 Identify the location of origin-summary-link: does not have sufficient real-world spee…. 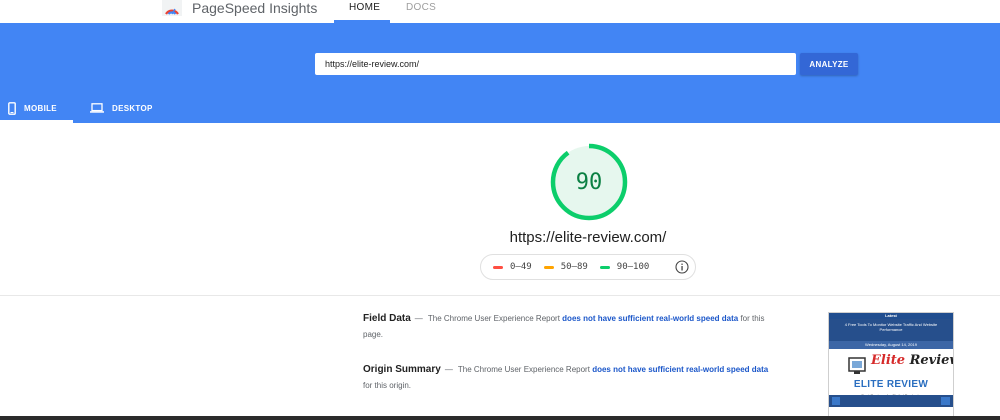
(680, 369).